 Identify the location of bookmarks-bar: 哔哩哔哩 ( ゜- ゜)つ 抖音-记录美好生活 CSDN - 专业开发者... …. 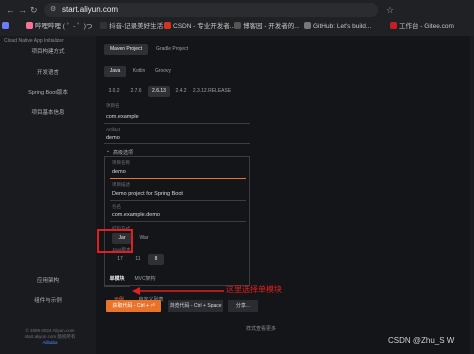
(237, 27).